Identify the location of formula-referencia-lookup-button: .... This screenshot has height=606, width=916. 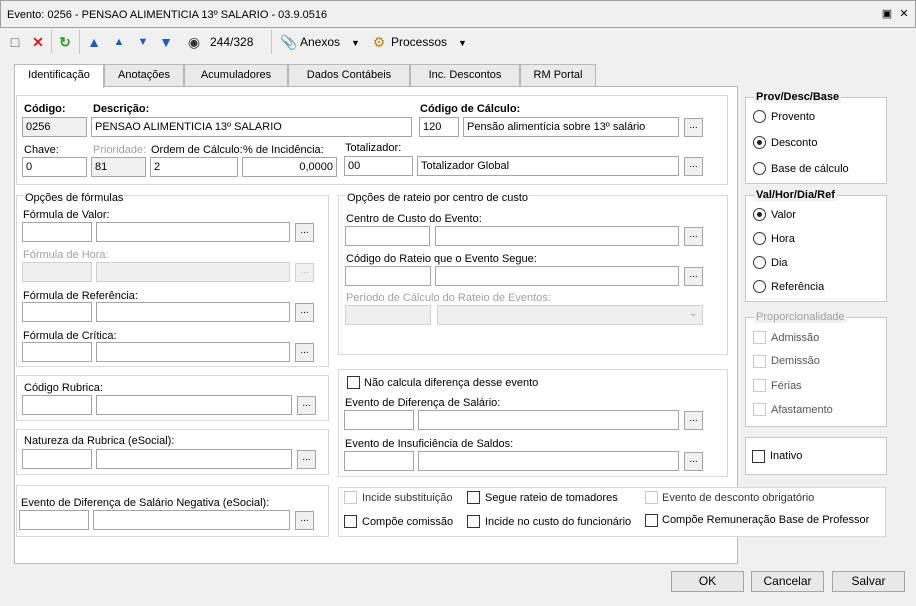
(304, 312).